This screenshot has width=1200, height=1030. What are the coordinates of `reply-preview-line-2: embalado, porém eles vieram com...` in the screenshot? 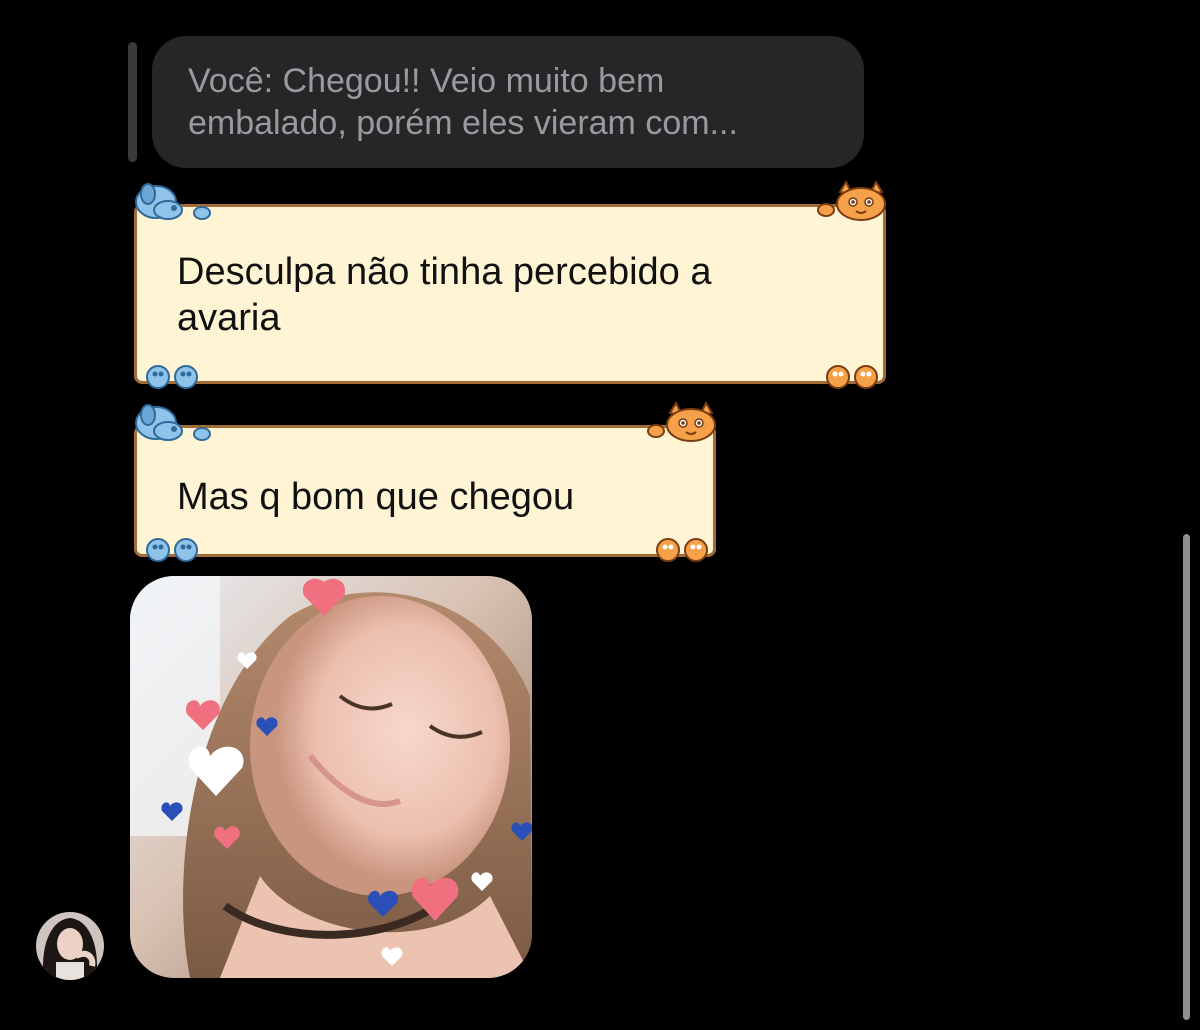 It's located at (463, 123).